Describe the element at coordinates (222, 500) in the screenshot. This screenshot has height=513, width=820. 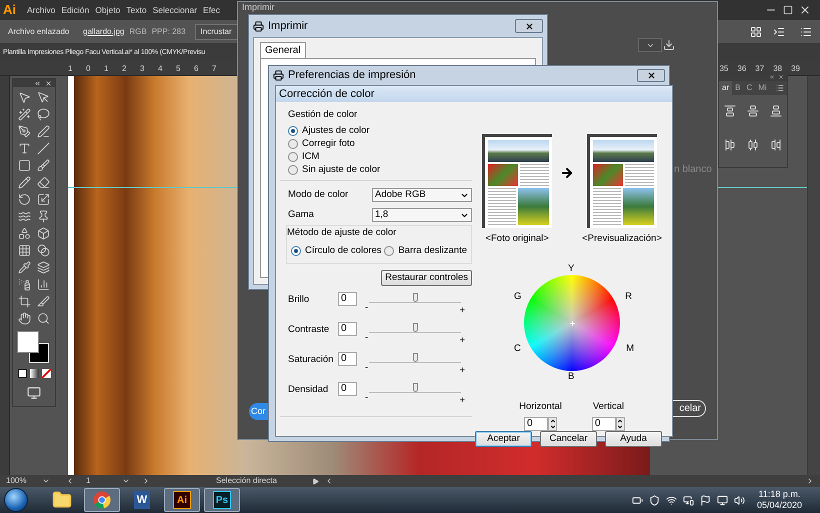
I see `taskbar-button: Ps` at that location.